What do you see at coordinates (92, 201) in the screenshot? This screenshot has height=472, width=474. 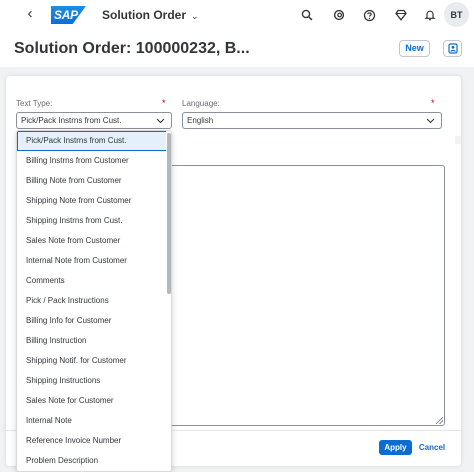 I see `dropdown-item: Shipping Note from Customer` at bounding box center [92, 201].